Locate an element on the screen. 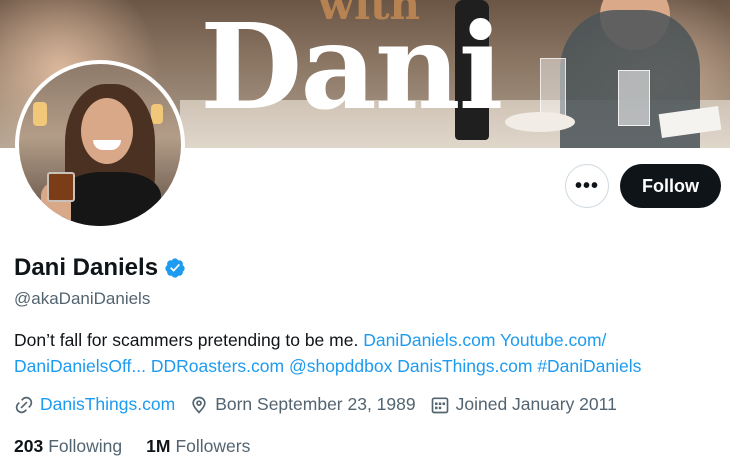 The width and height of the screenshot is (730, 466). followers-label: Followers is located at coordinates (213, 446).